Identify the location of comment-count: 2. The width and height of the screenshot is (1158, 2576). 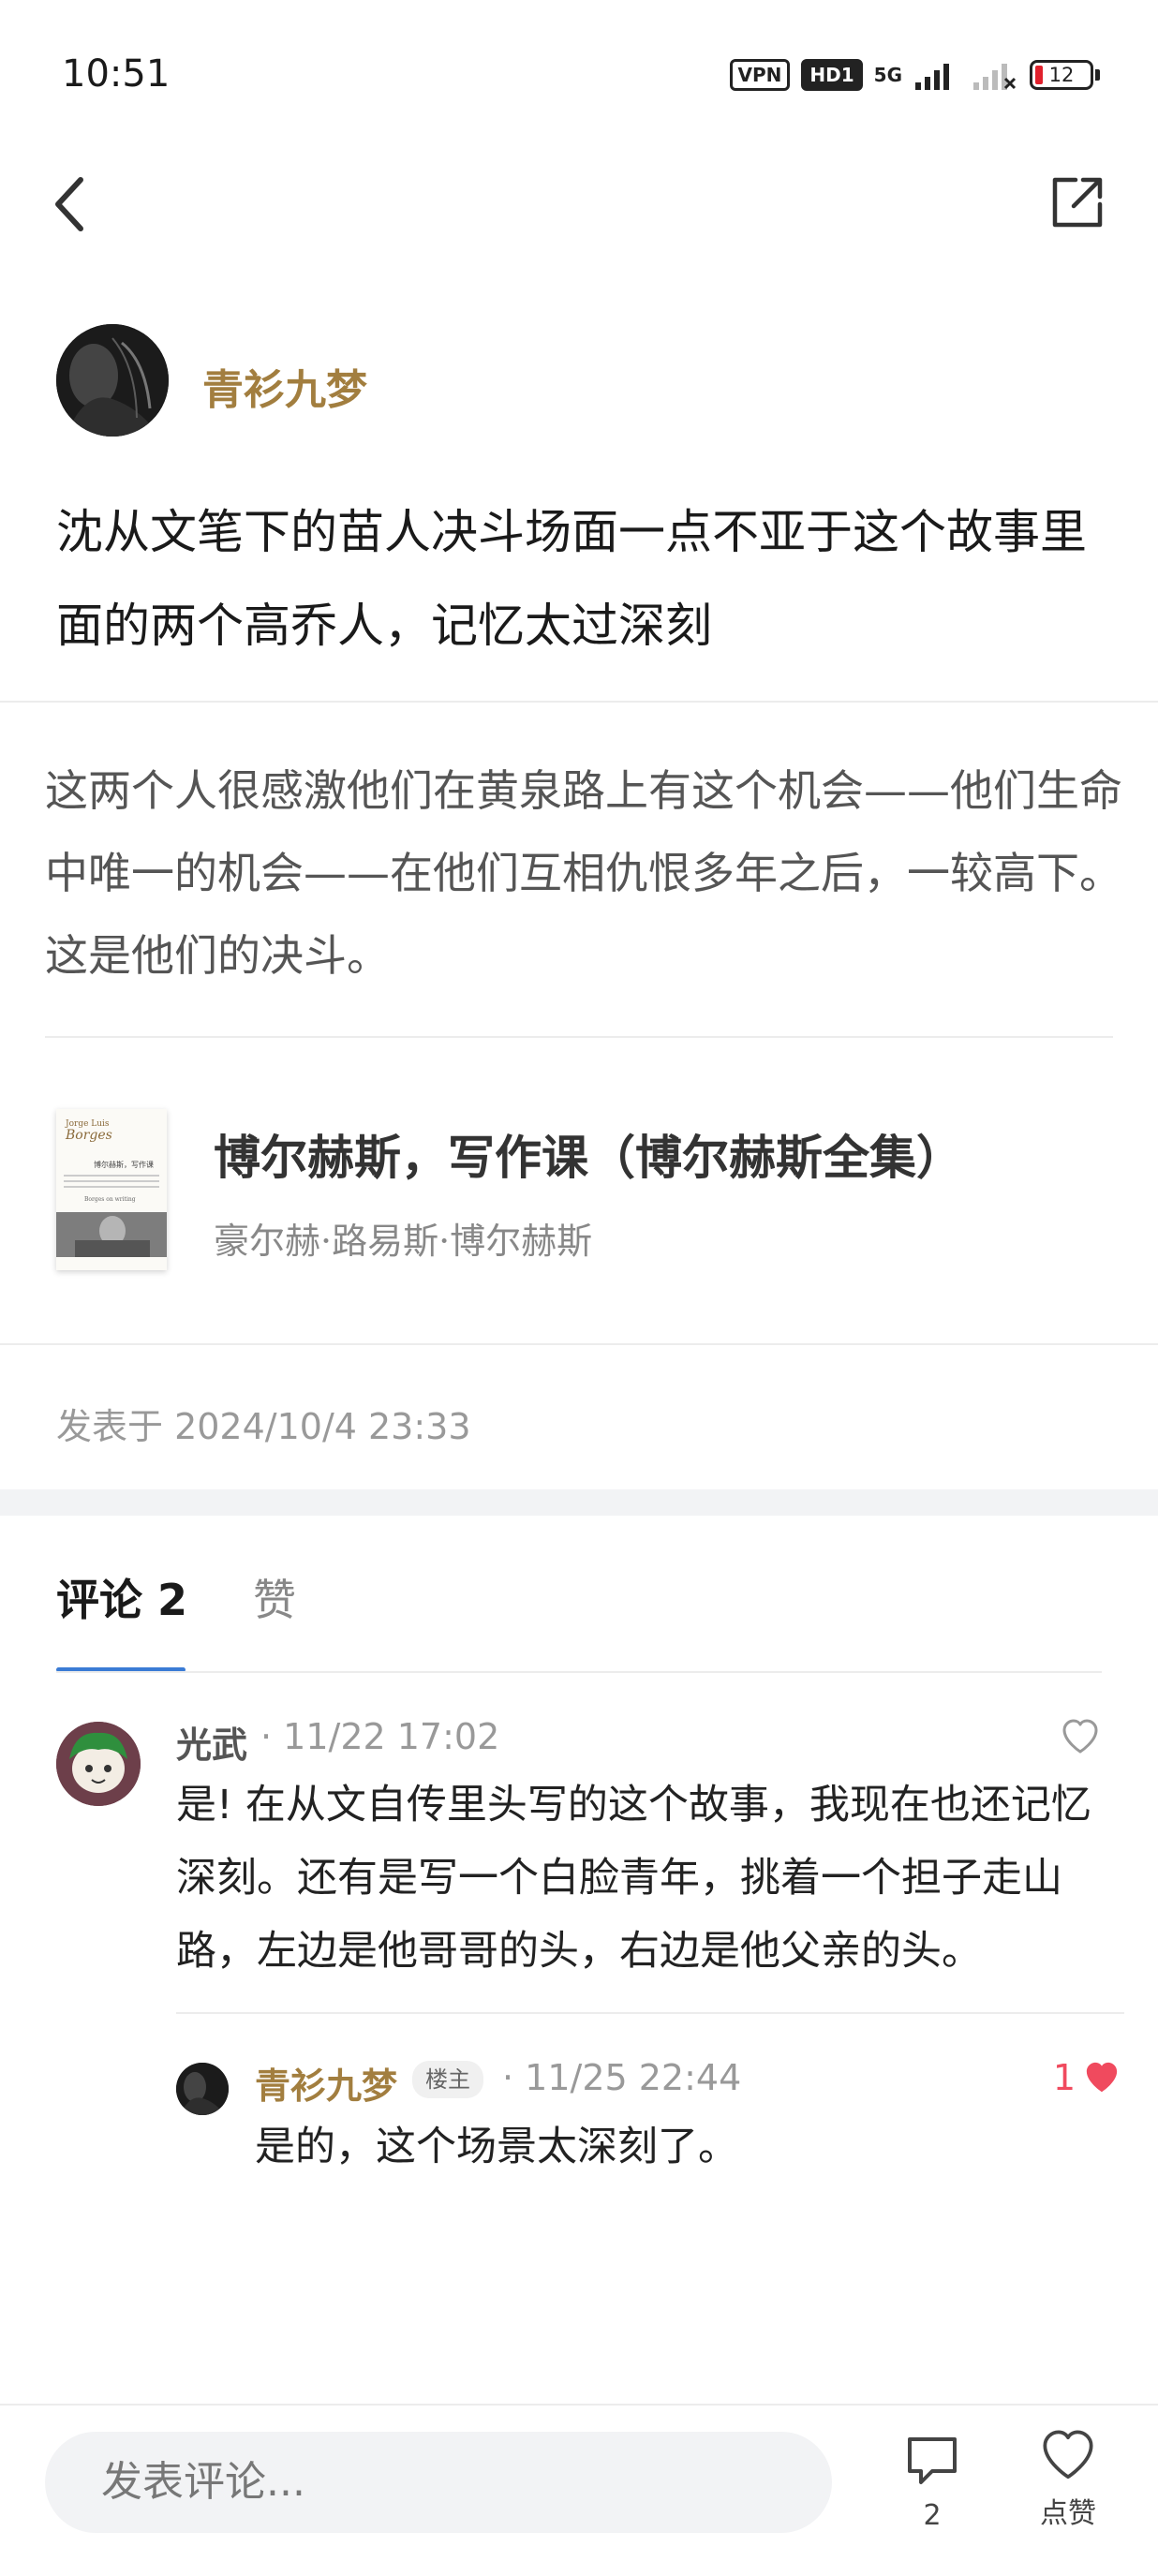
(932, 2515).